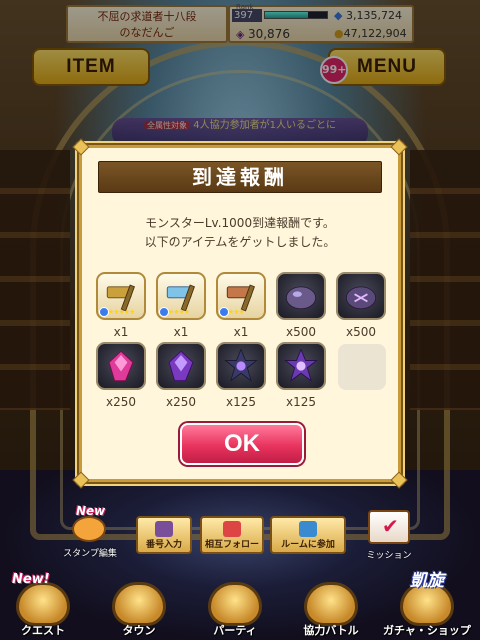 This screenshot has width=480, height=640. What do you see at coordinates (164, 529) in the screenshot?
I see `keypad-icon` at bounding box center [164, 529].